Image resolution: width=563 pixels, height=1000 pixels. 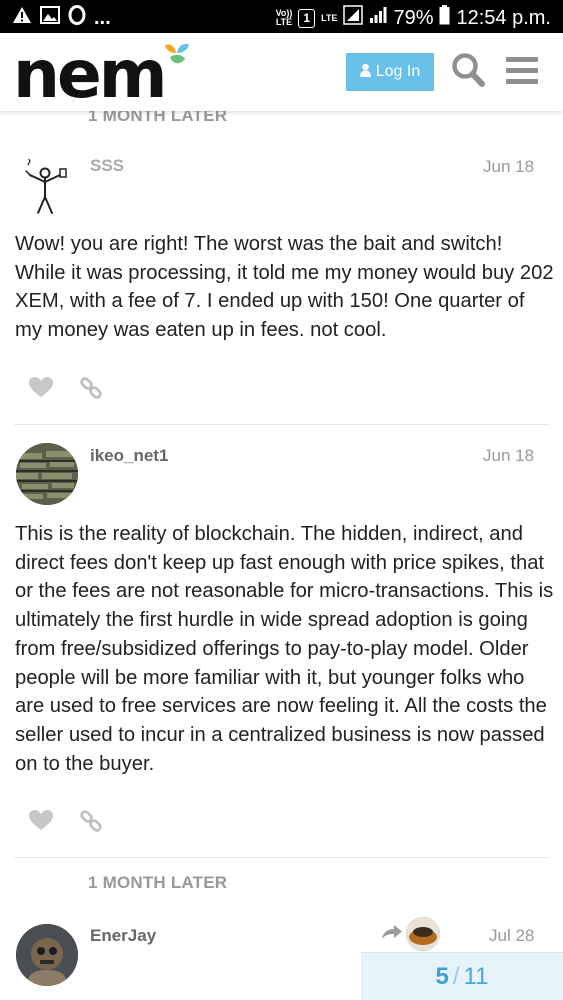 I want to click on sim-badge: 1, so click(x=307, y=18).